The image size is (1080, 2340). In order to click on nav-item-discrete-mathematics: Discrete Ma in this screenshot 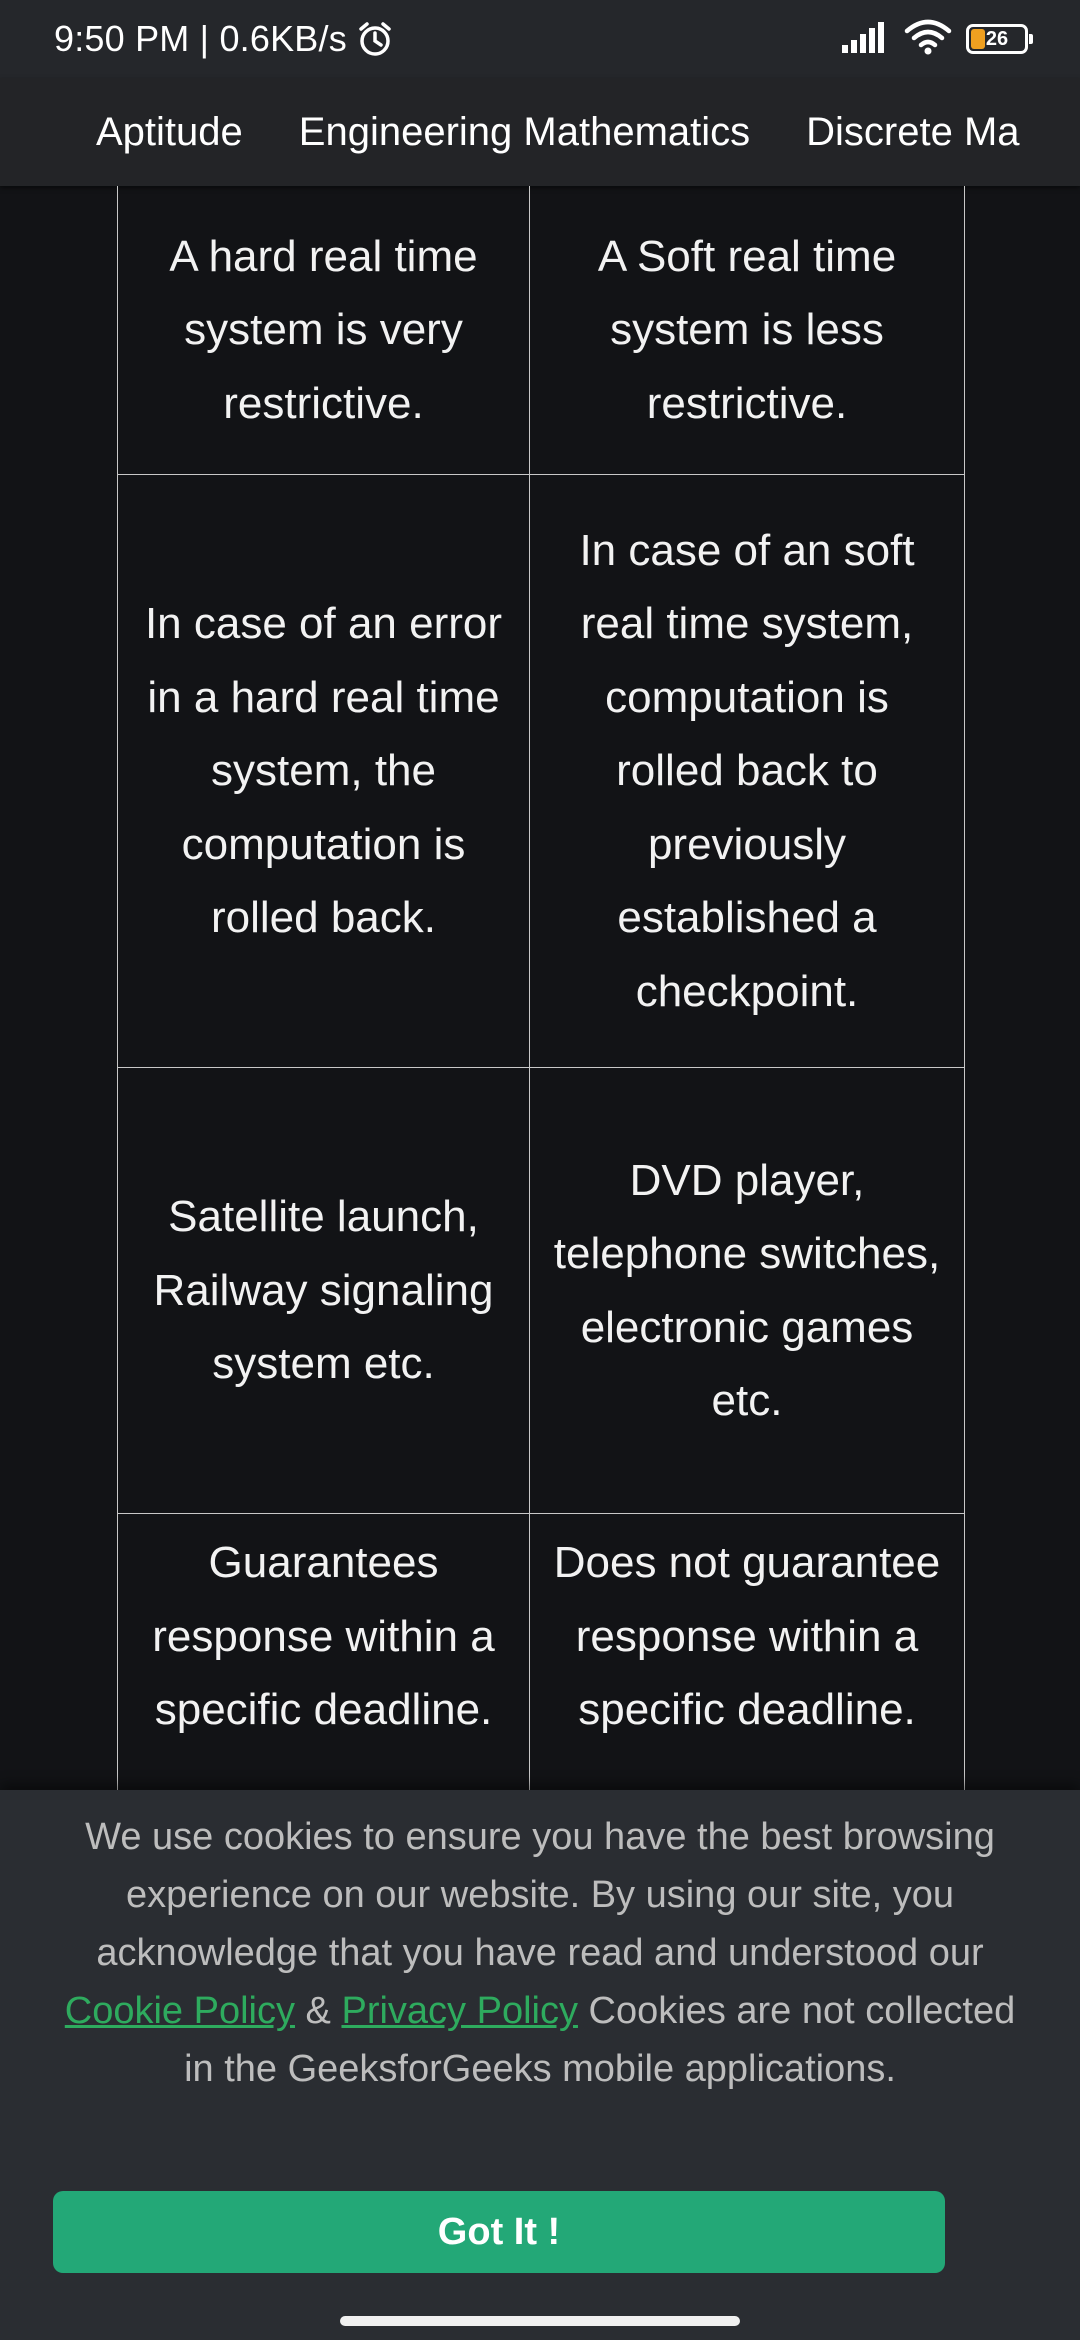, I will do `click(912, 132)`.